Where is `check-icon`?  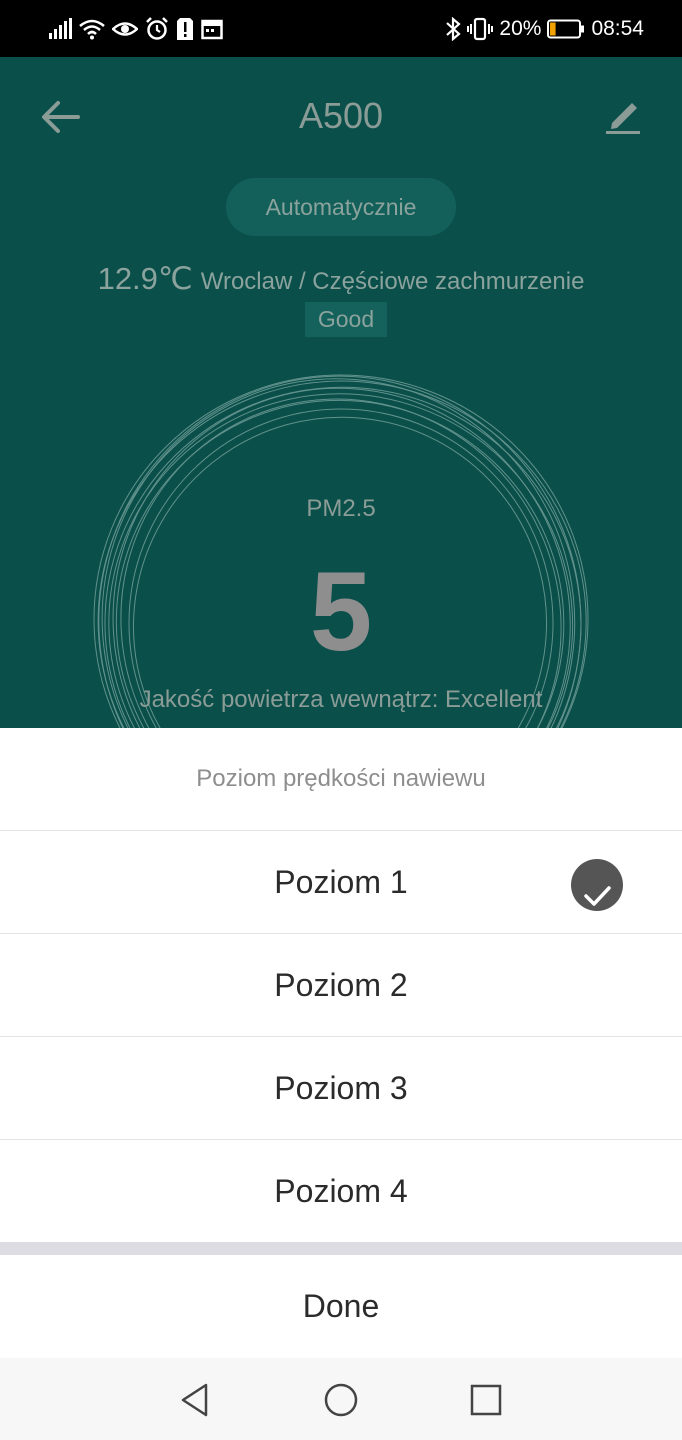
check-icon is located at coordinates (597, 885).